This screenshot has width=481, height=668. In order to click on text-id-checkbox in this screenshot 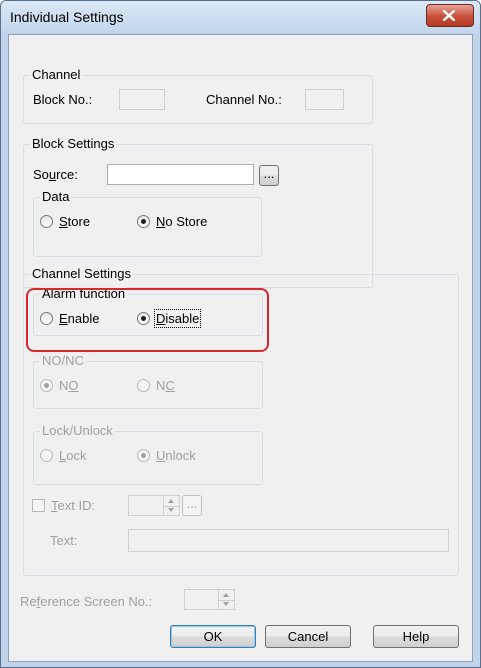, I will do `click(38, 505)`.